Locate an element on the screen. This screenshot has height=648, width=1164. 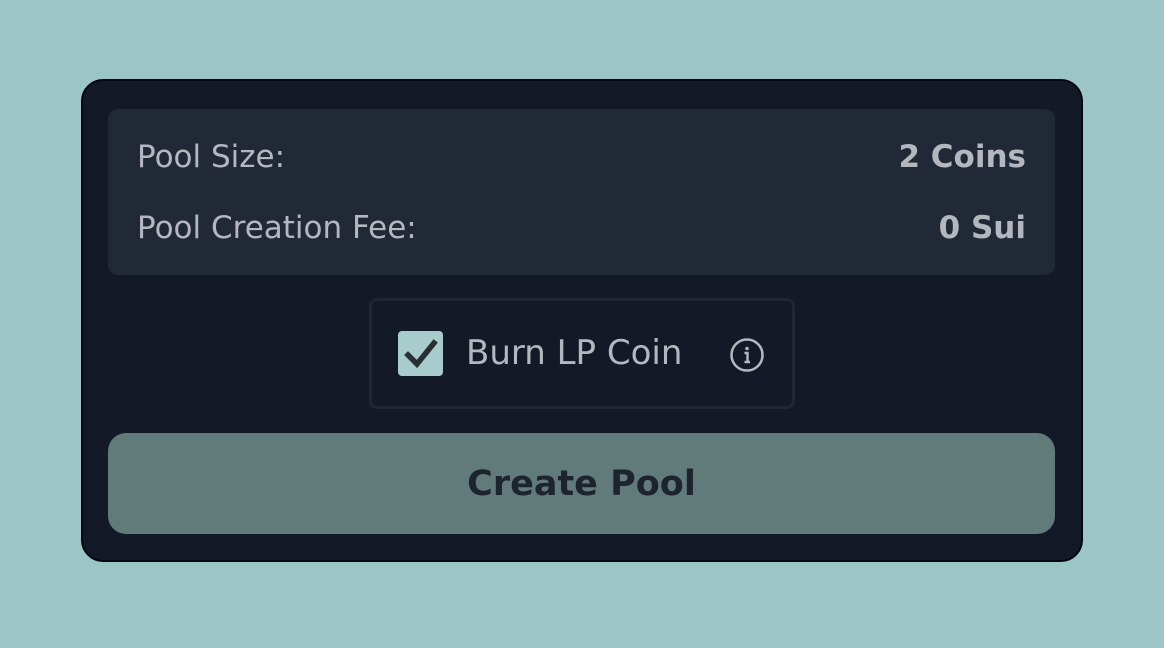
burn-lp-option: Burn LP Coin is located at coordinates (582, 353).